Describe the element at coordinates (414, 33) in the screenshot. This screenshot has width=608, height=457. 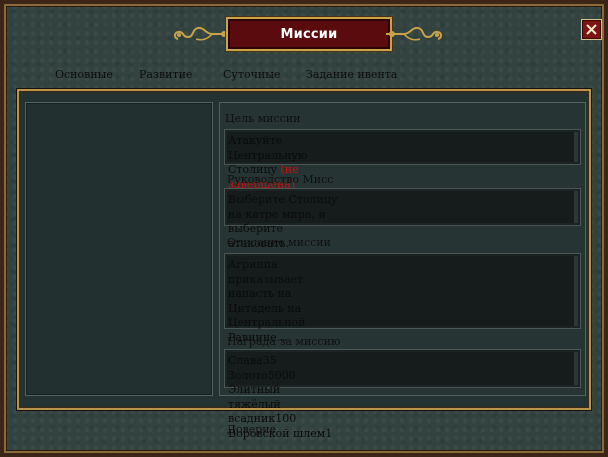
I see `ornament-right-icon` at that location.